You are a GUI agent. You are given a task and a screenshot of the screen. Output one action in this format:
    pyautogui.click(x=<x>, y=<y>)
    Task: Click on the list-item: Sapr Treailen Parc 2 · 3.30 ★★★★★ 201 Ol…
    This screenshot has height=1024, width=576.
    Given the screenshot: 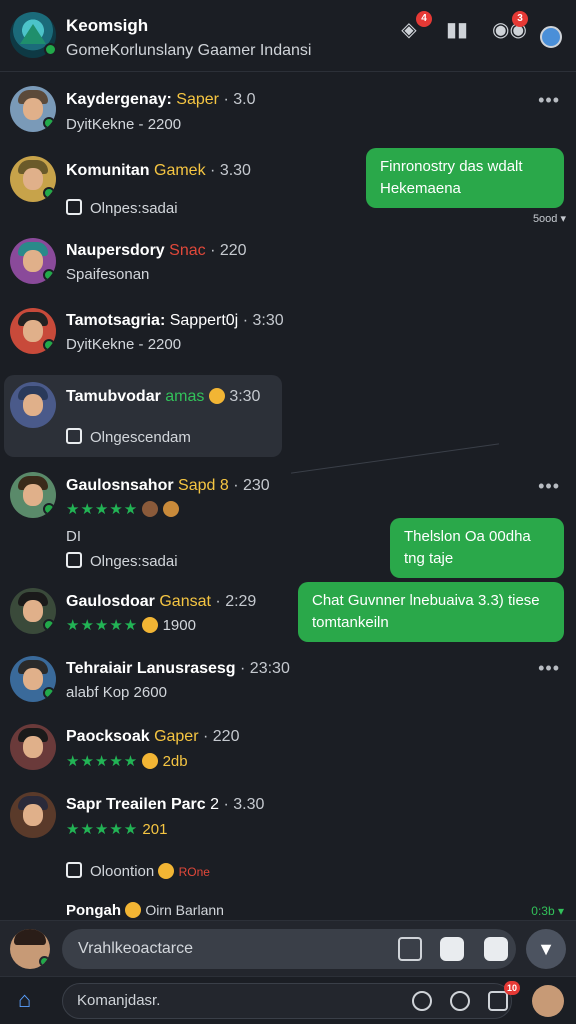 What is the action you would take?
    pyautogui.click(x=288, y=840)
    